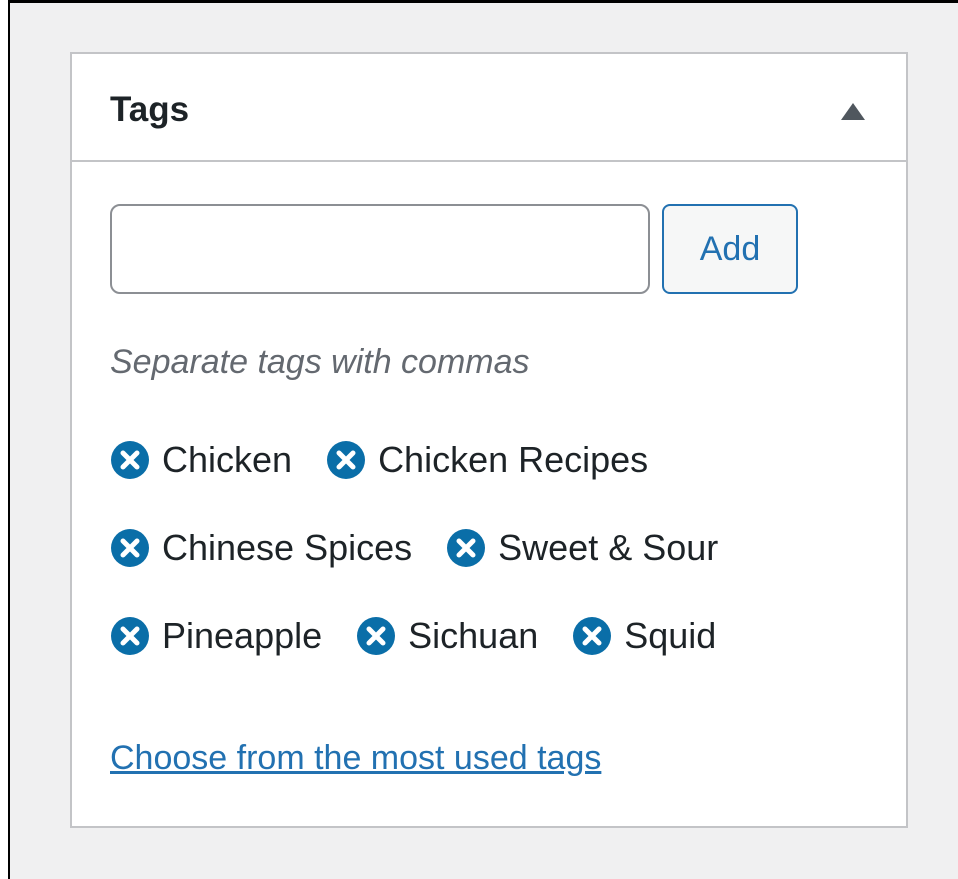 This screenshot has width=958, height=879. I want to click on tag-item-chicken: Chicken, so click(201, 460).